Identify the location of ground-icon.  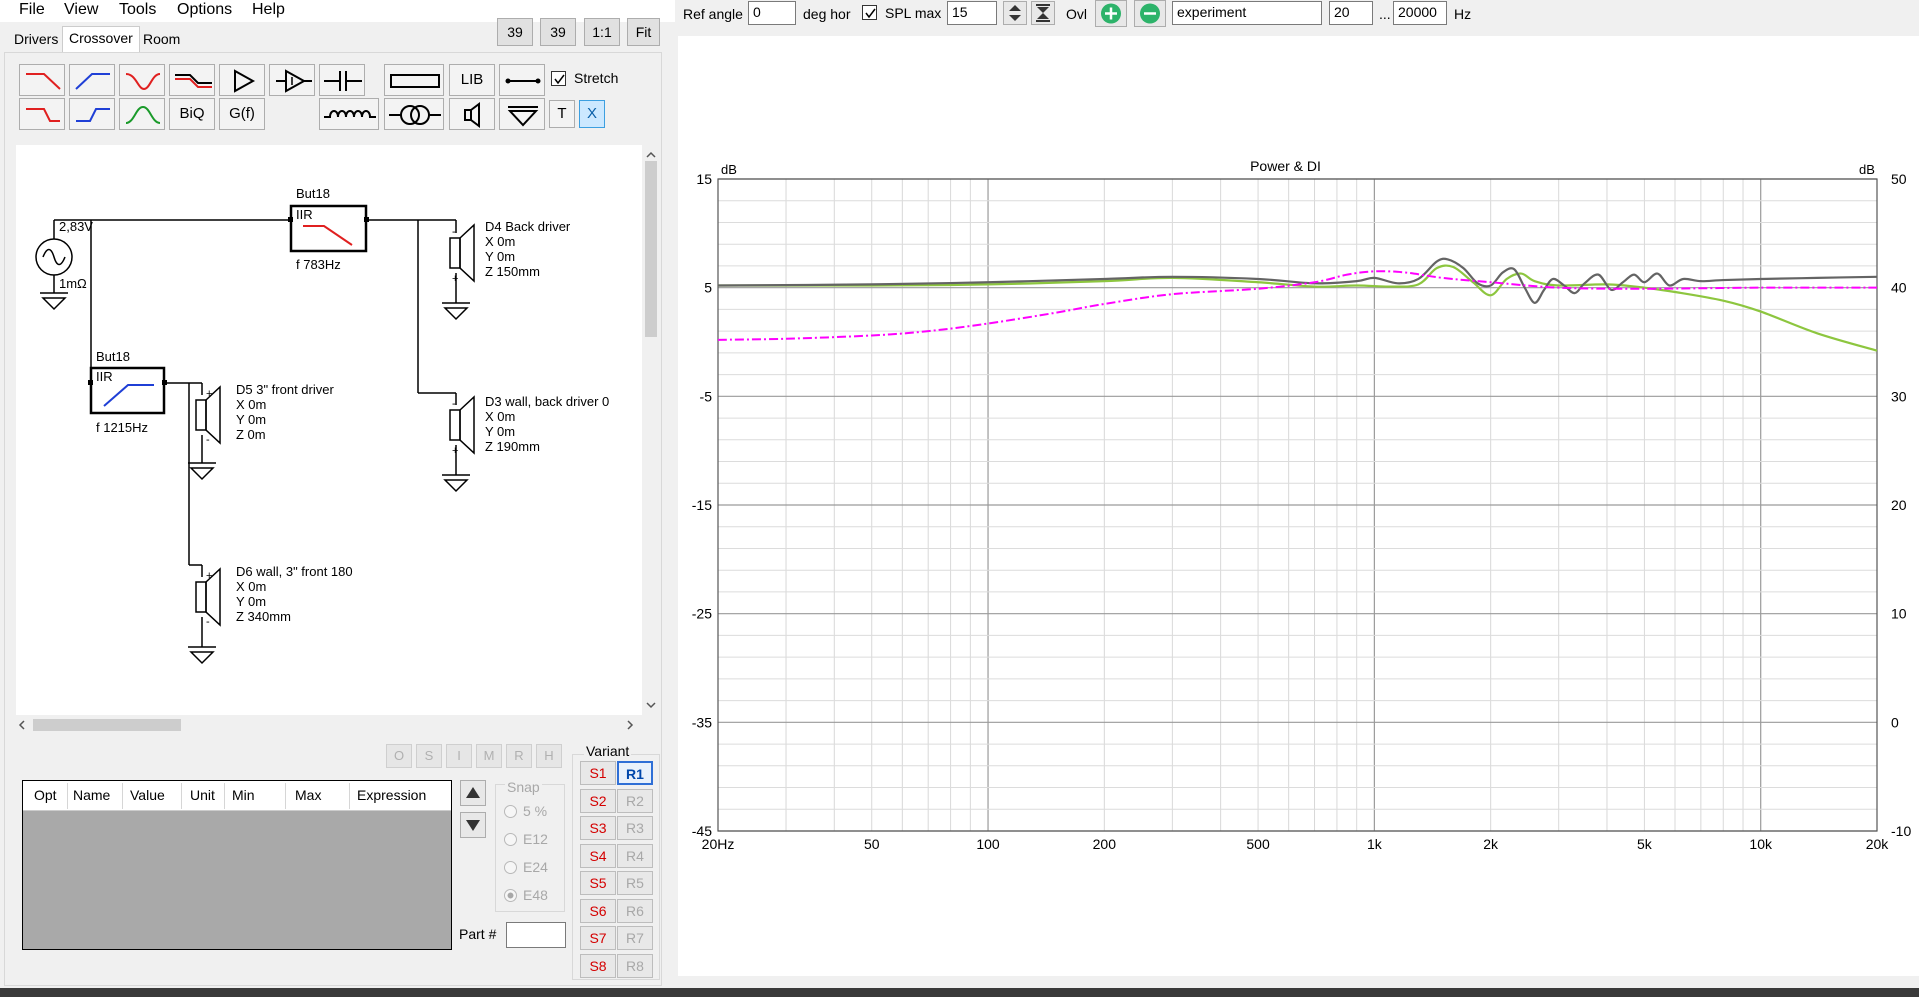
(523, 116).